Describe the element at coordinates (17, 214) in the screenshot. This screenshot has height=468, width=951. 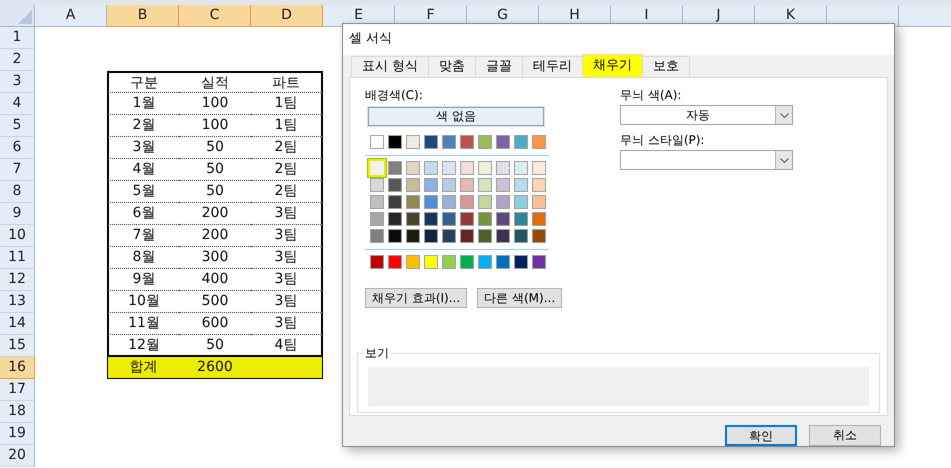
I see `row-header: 9` at that location.